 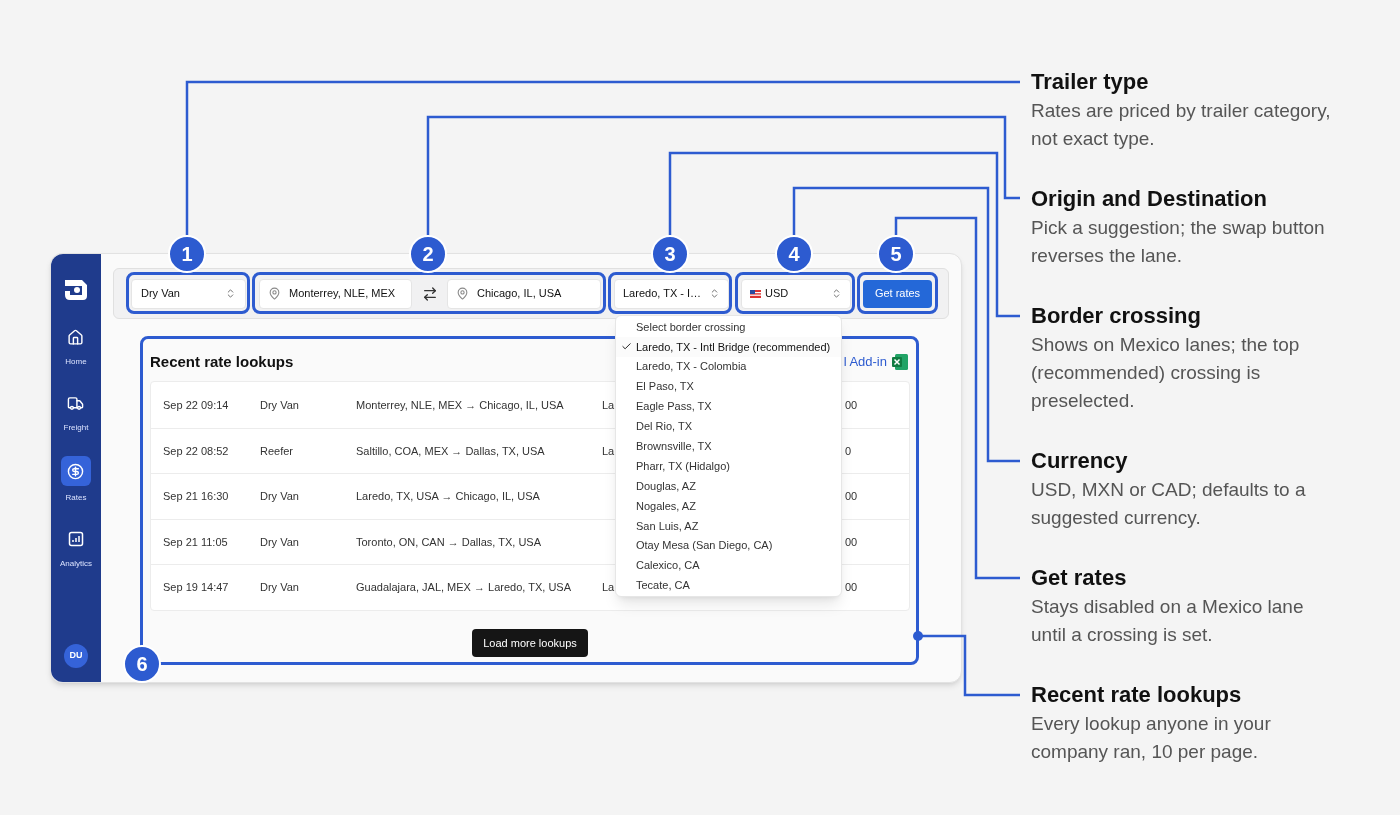 What do you see at coordinates (865, 362) in the screenshot?
I see `add-in-link: l Add-in` at bounding box center [865, 362].